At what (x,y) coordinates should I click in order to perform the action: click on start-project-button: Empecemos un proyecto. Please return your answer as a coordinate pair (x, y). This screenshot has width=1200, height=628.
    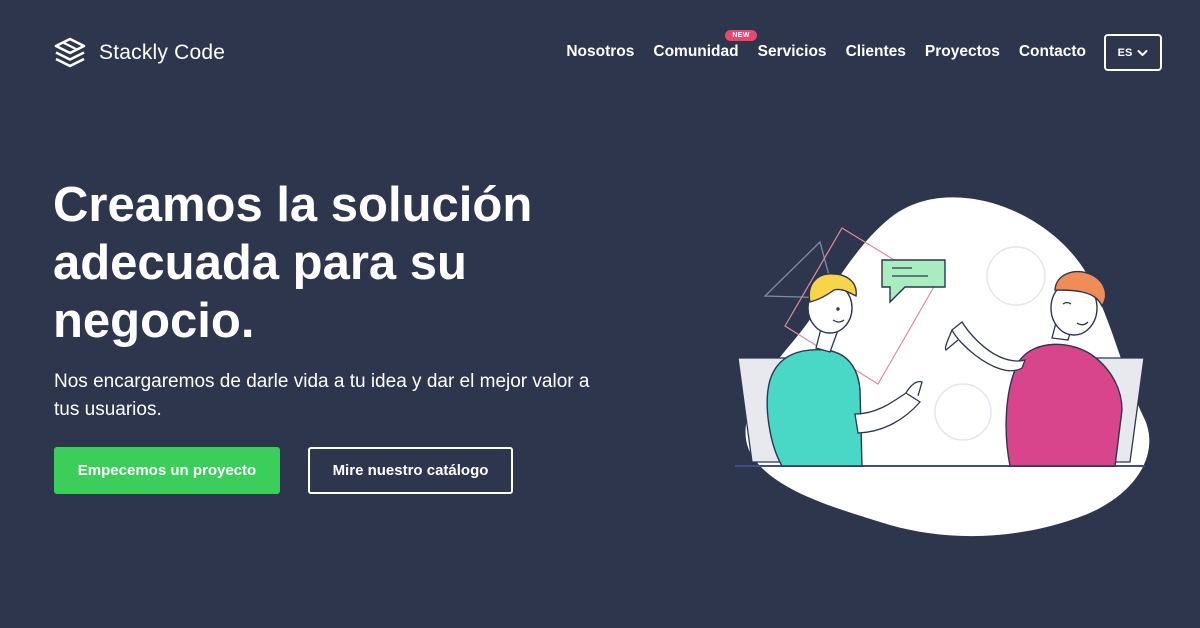
    Looking at the image, I should click on (167, 470).